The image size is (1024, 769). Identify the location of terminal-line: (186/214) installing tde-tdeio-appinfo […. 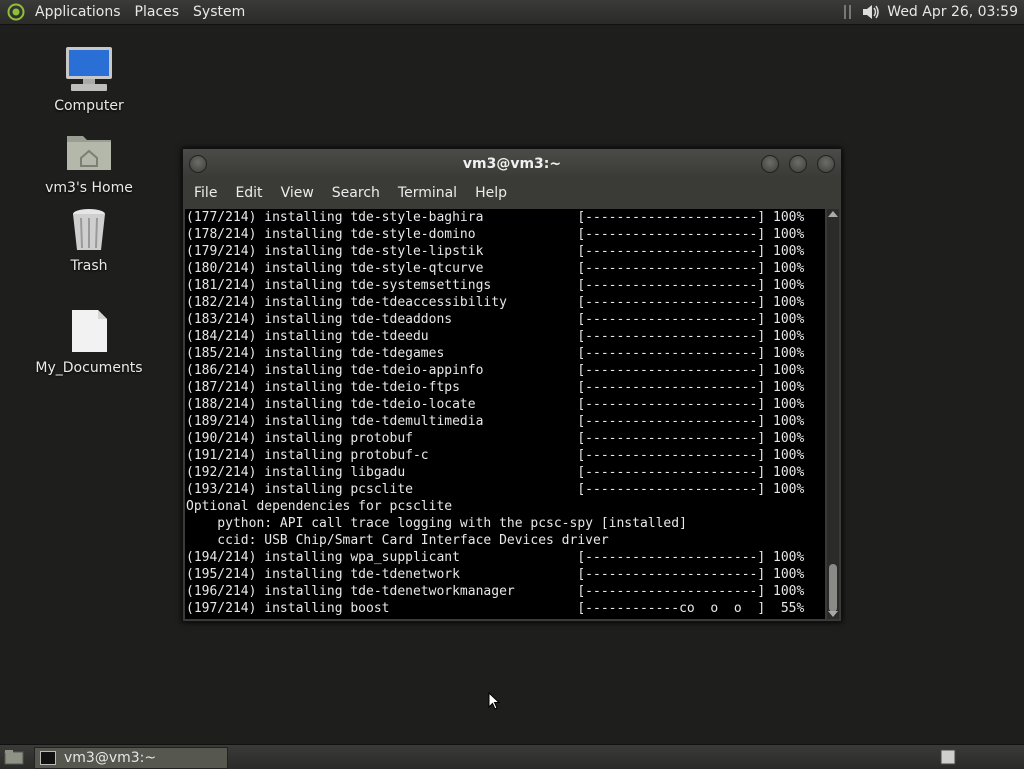
(495, 370).